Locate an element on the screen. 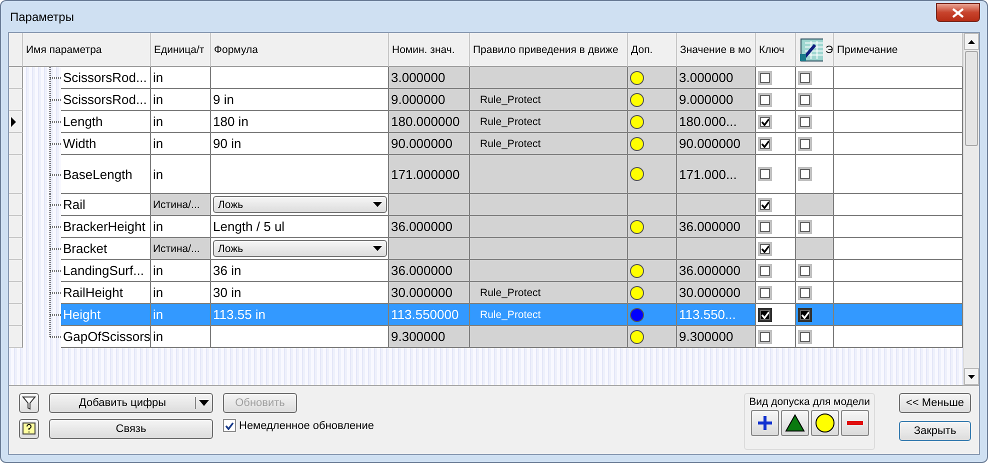 The image size is (988, 463). table-cell: 180.000000 is located at coordinates (429, 122).